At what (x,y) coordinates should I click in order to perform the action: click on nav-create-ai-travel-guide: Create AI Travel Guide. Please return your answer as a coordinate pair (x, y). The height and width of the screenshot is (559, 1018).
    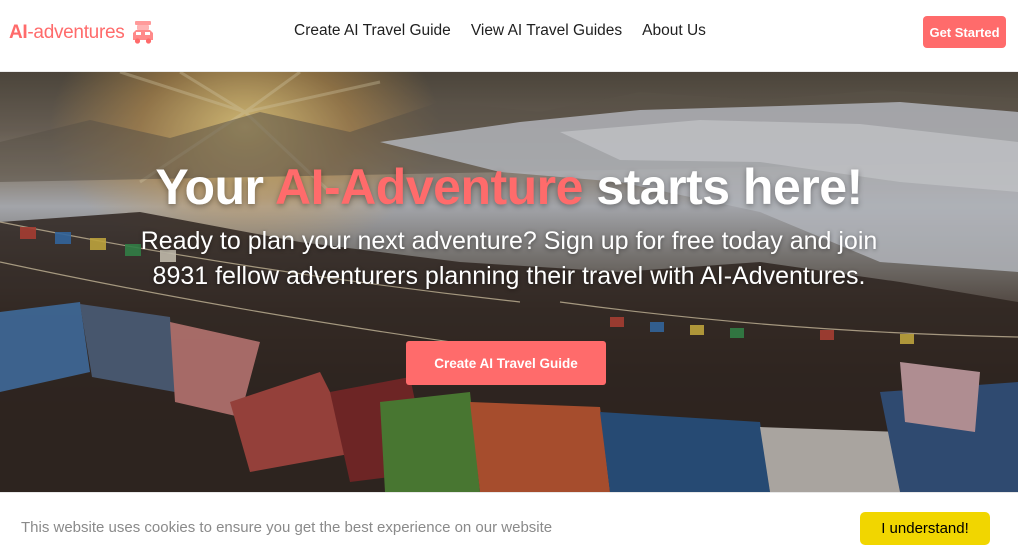
    Looking at the image, I should click on (372, 31).